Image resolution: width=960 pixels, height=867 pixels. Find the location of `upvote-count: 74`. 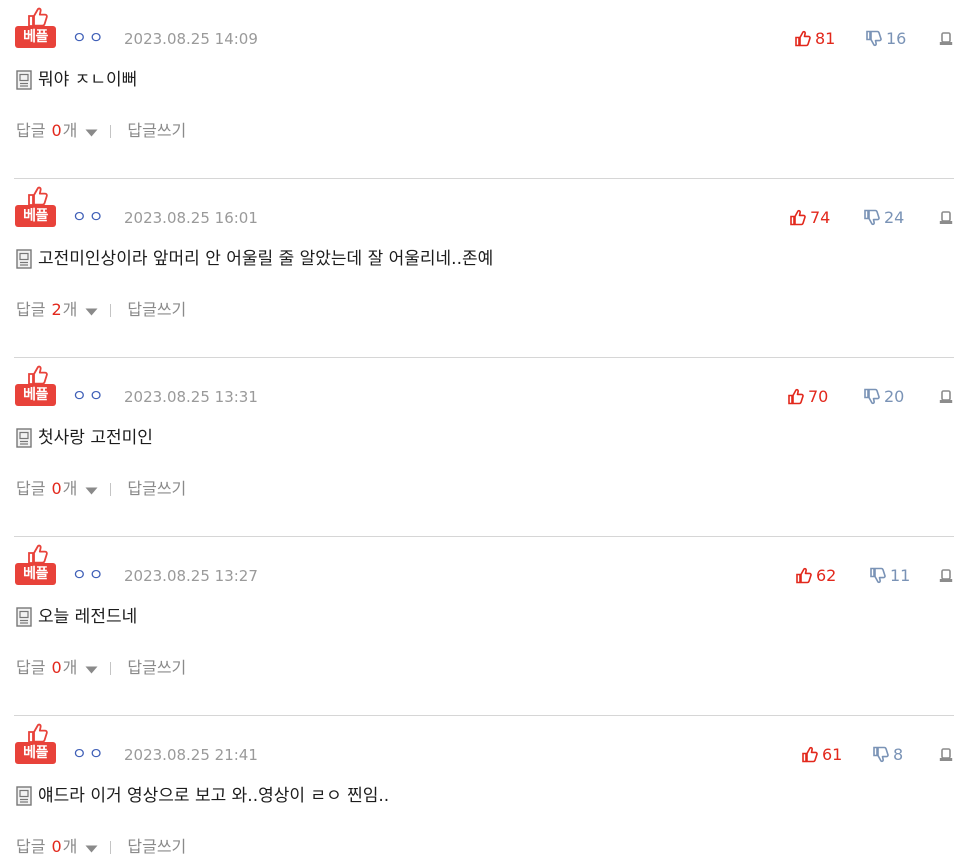

upvote-count: 74 is located at coordinates (820, 217).